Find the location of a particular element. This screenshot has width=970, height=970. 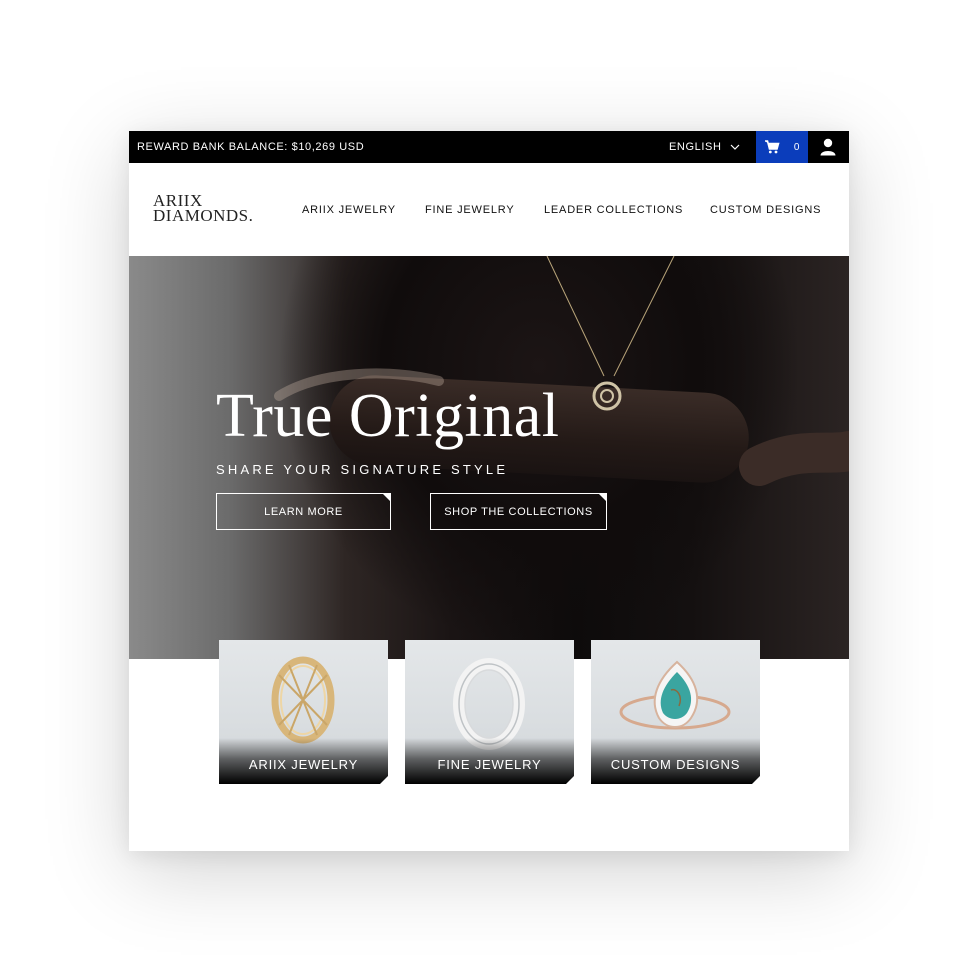

nav-leader-collections: LEADER COLLECTIONS is located at coordinates (613, 210).